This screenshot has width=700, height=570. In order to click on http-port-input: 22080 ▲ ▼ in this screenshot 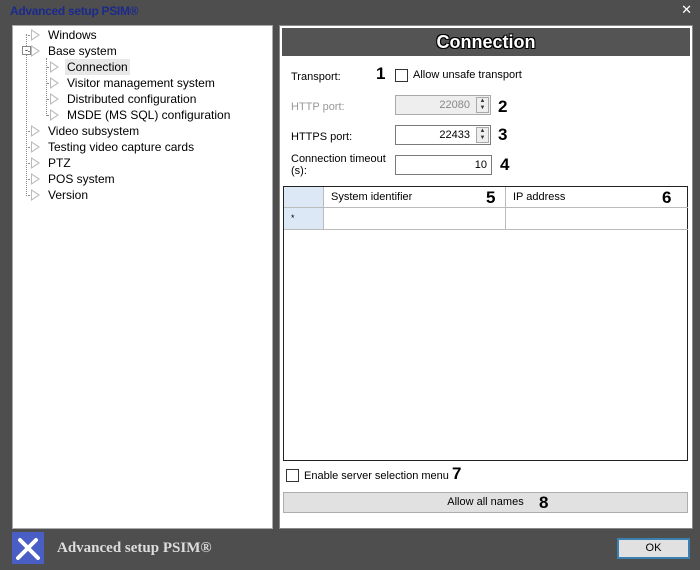, I will do `click(443, 105)`.